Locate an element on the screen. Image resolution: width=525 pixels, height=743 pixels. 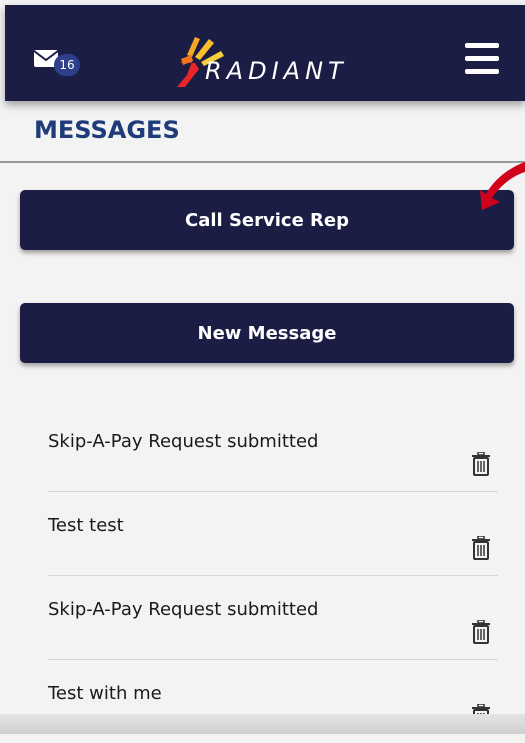
page-title: MESSAGES is located at coordinates (107, 130).